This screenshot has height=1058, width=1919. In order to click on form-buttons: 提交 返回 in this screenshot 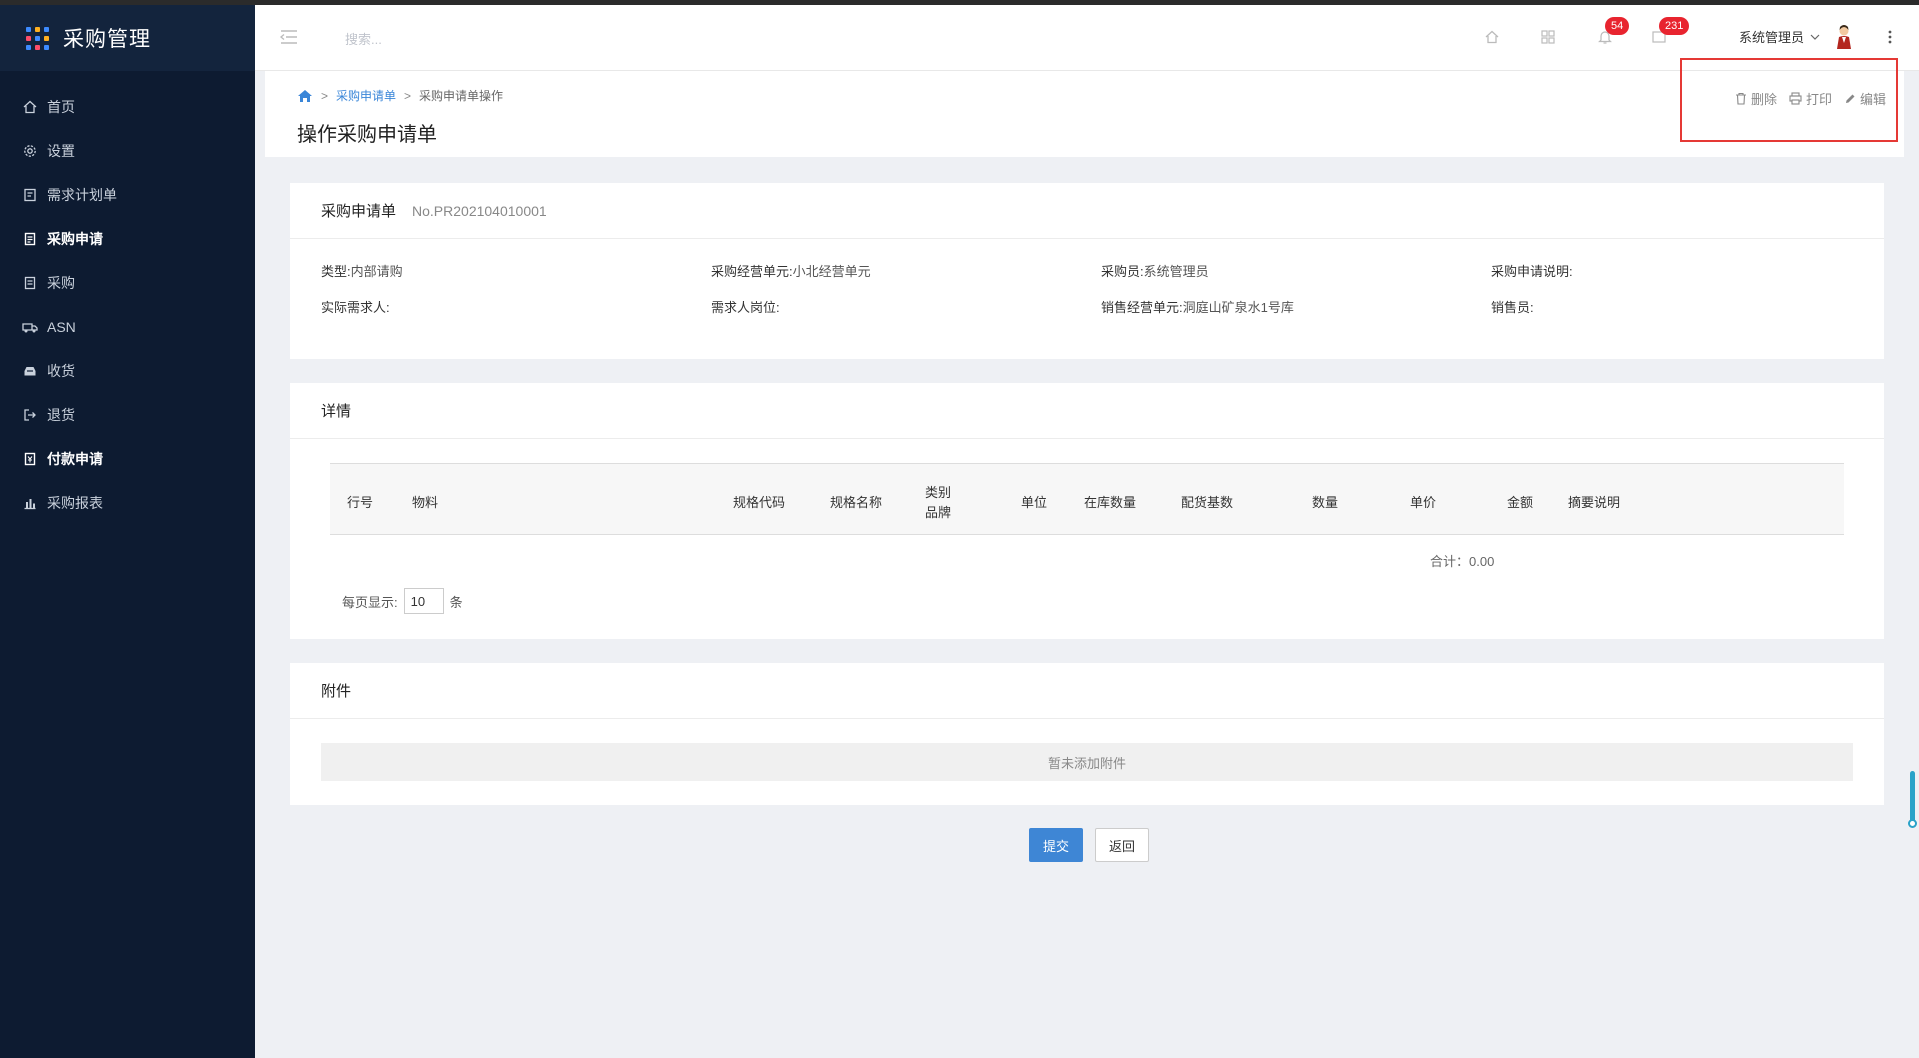, I will do `click(1089, 845)`.